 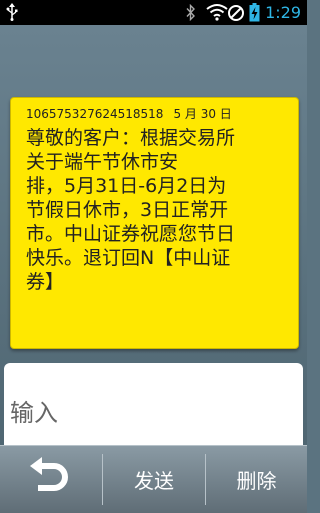 I want to click on back-button, so click(x=51, y=479).